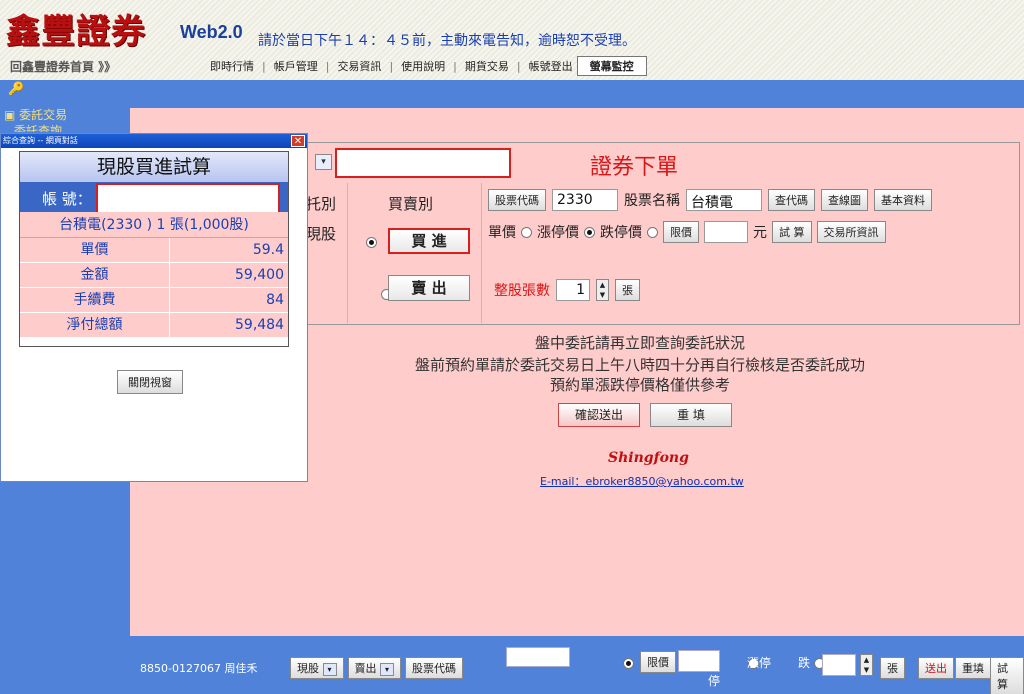  I want to click on home-link: 回鑫豐證券首頁 》》, so click(63, 66).